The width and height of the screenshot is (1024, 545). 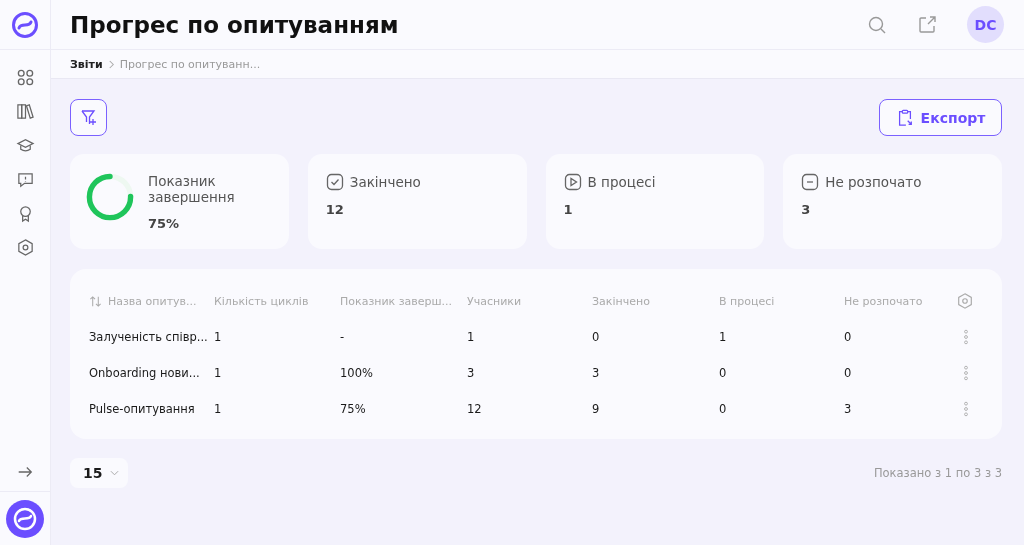 I want to click on settings-icon, so click(x=25, y=247).